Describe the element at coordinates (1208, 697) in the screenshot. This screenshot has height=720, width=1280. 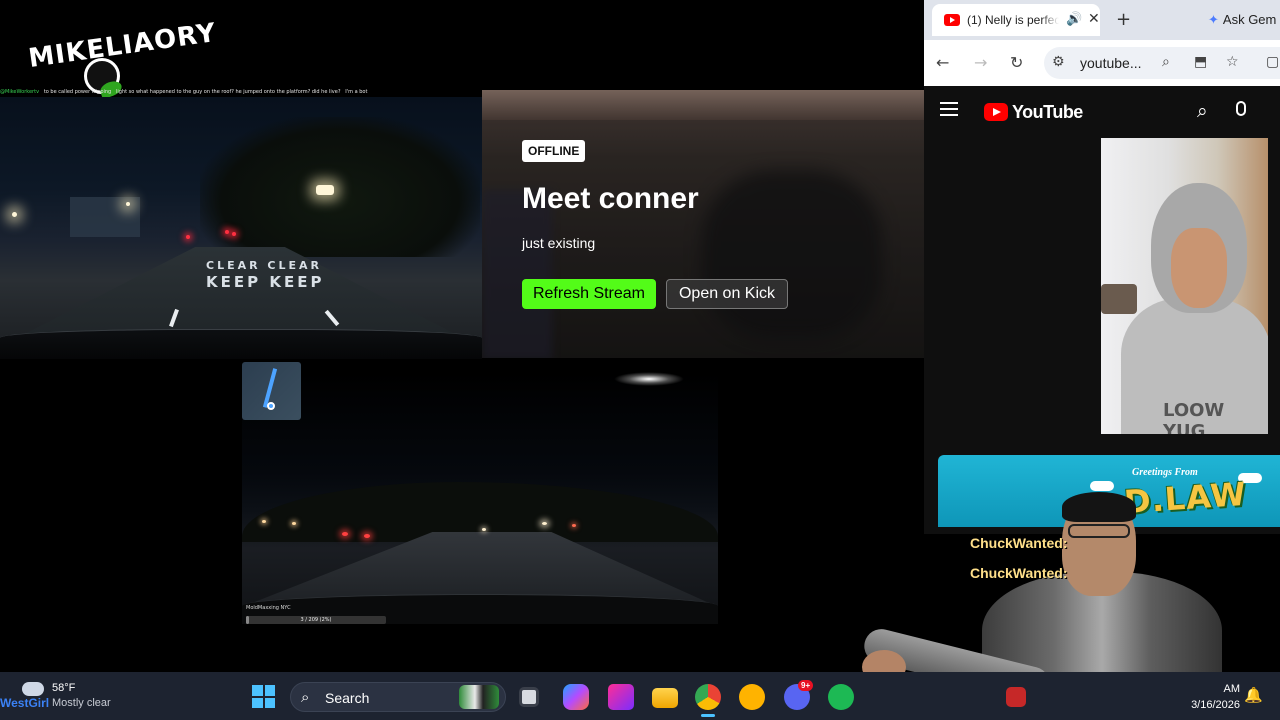
I see `system-clock: AM 3/16/2026` at that location.